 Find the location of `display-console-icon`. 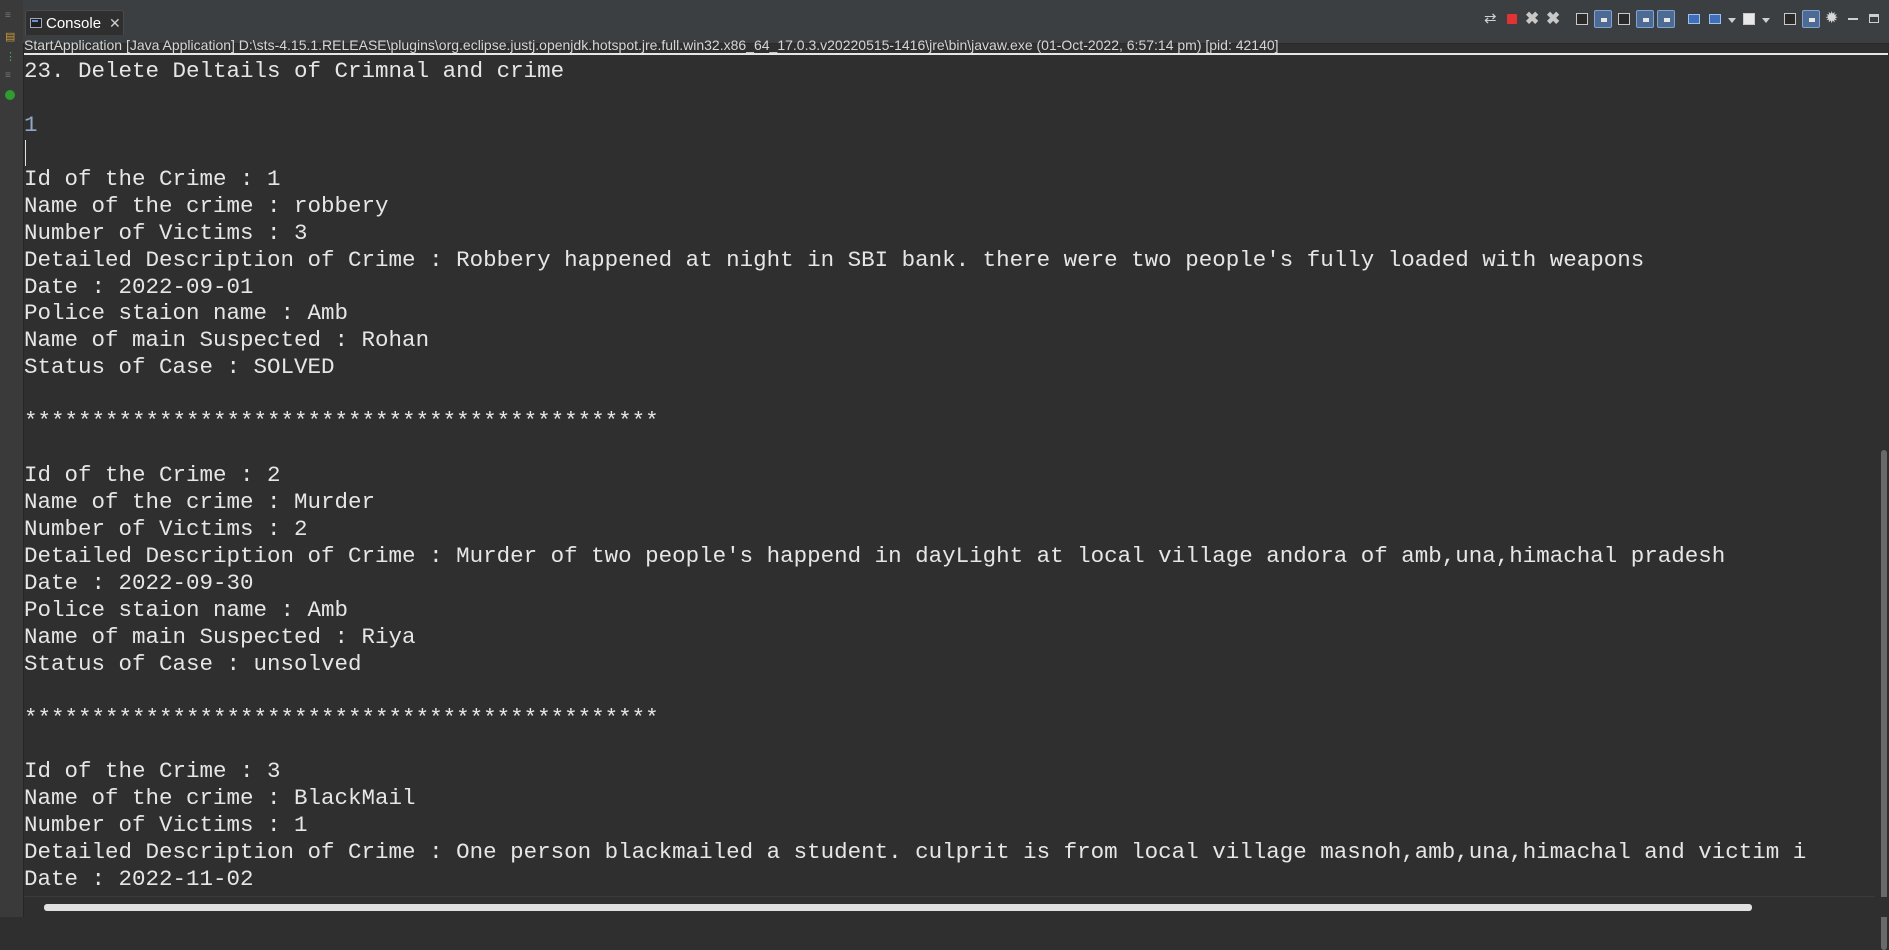

display-console-icon is located at coordinates (1715, 19).